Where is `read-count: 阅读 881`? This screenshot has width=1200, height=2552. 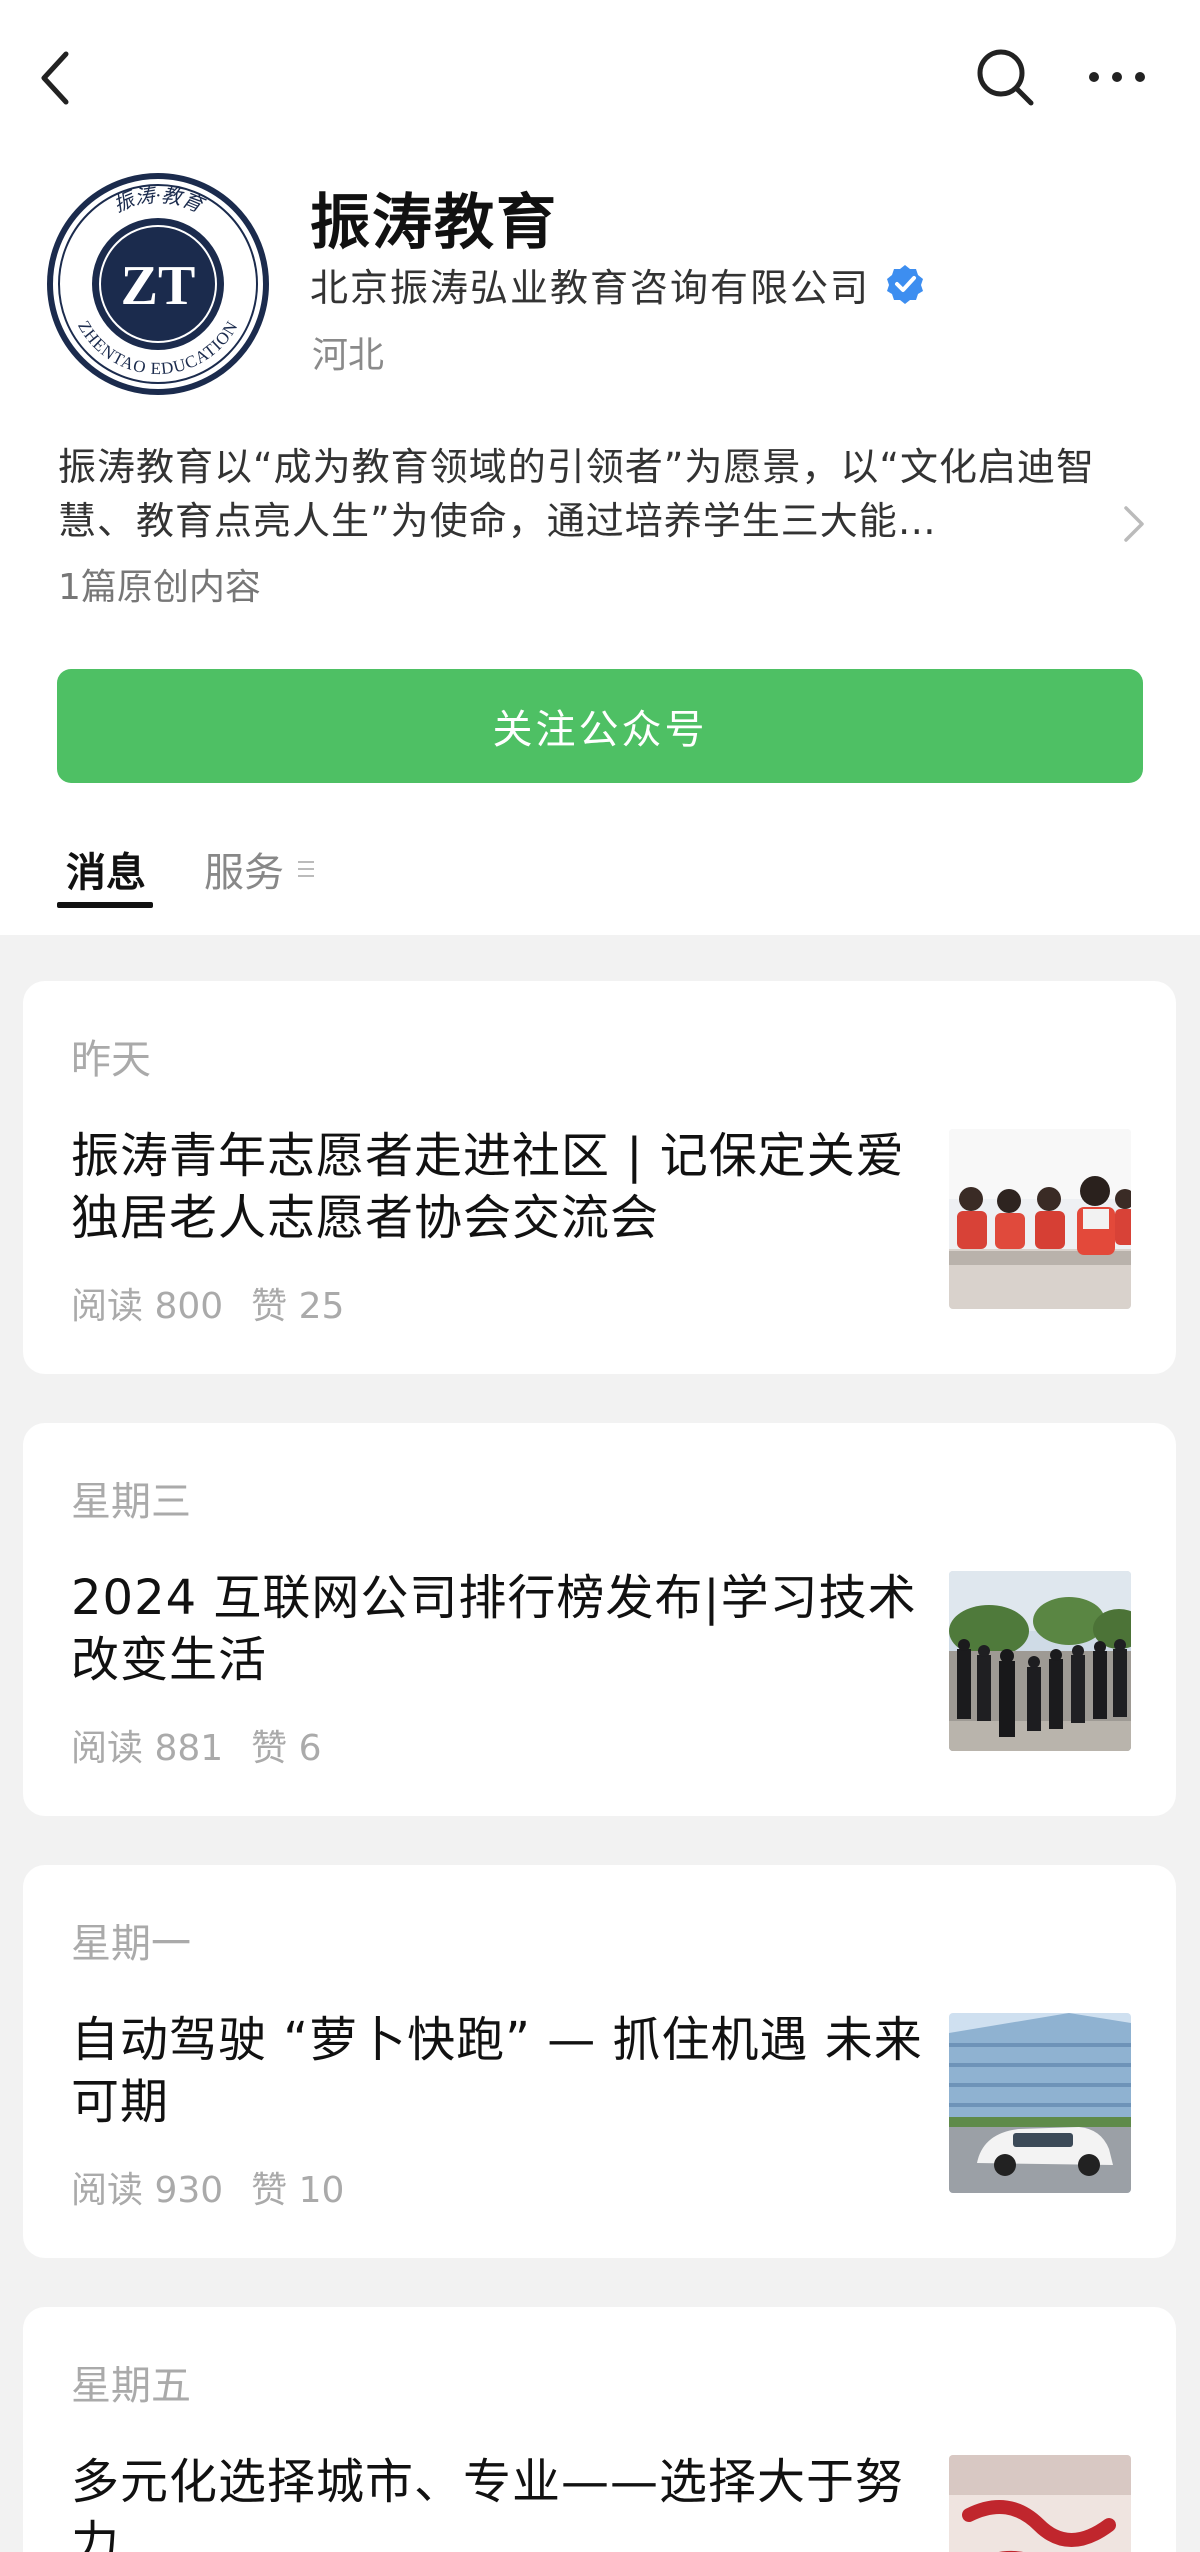 read-count: 阅读 881 is located at coordinates (147, 1748).